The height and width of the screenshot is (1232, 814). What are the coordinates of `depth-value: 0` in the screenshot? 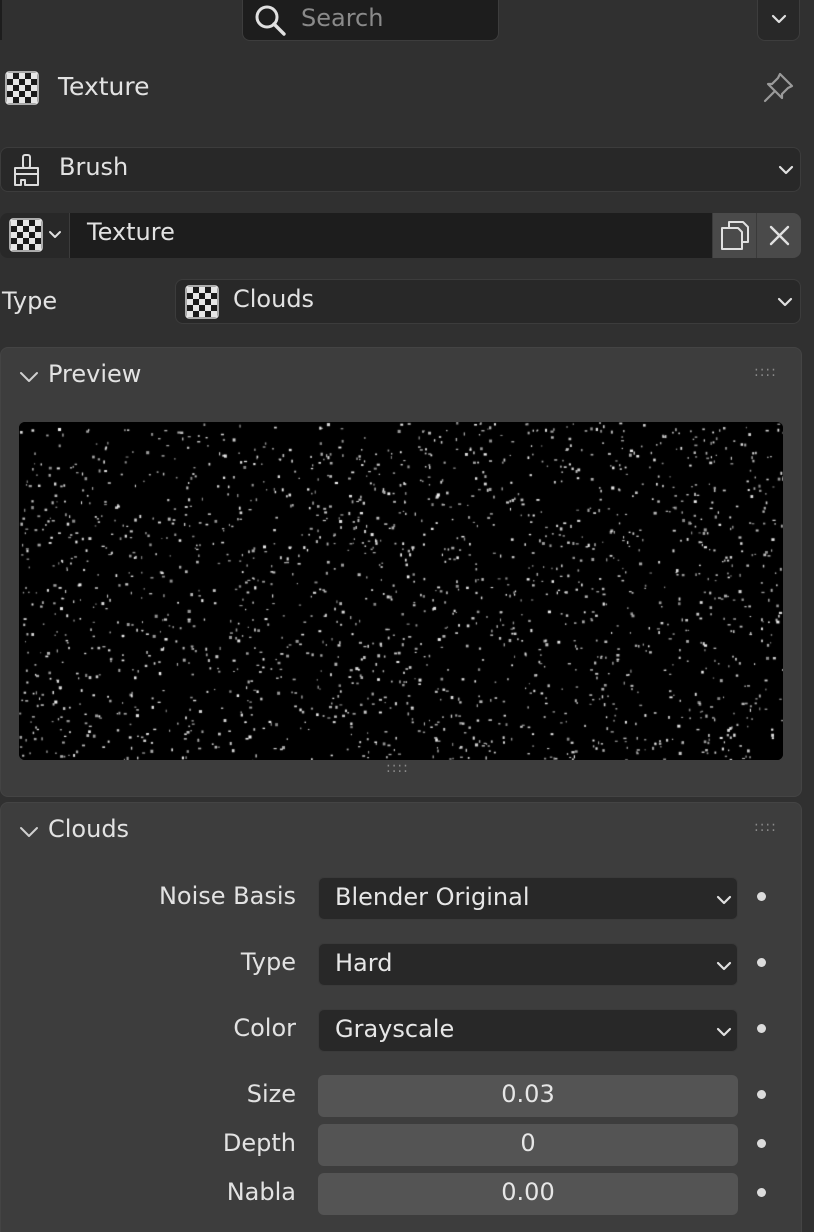 It's located at (528, 1143).